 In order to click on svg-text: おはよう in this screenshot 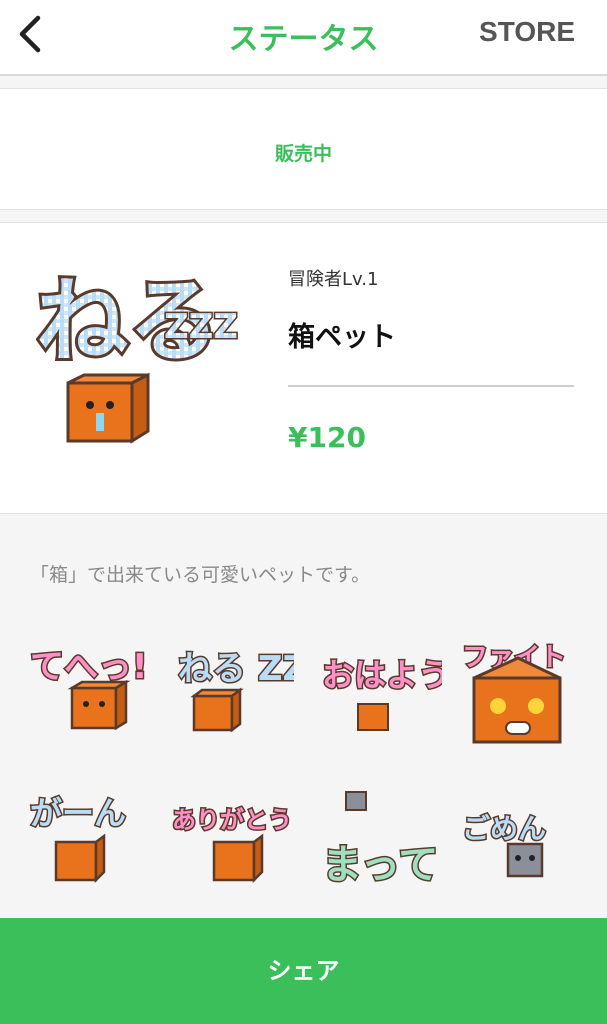, I will do `click(382, 675)`.